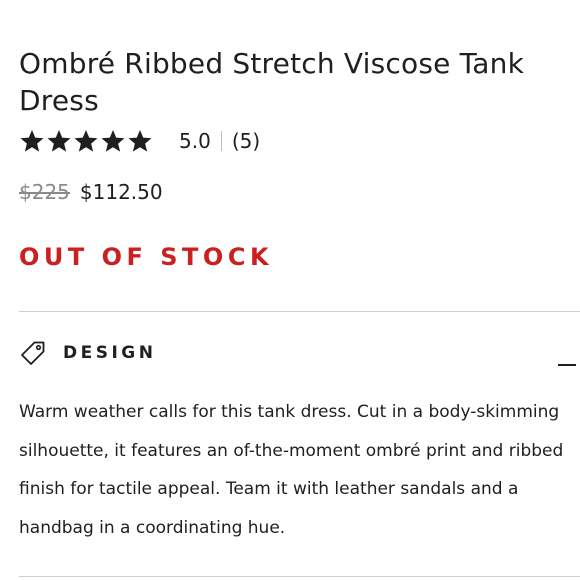  Describe the element at coordinates (272, 81) in the screenshot. I see `product-title: Ombré Ribbed Stretch Viscose Tank Dress` at that location.